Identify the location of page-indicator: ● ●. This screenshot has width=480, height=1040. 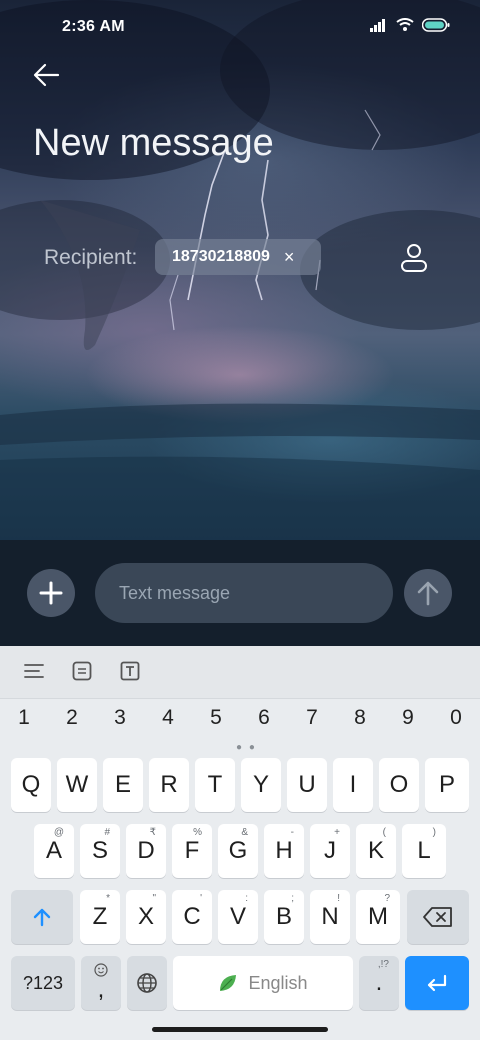
(246, 747).